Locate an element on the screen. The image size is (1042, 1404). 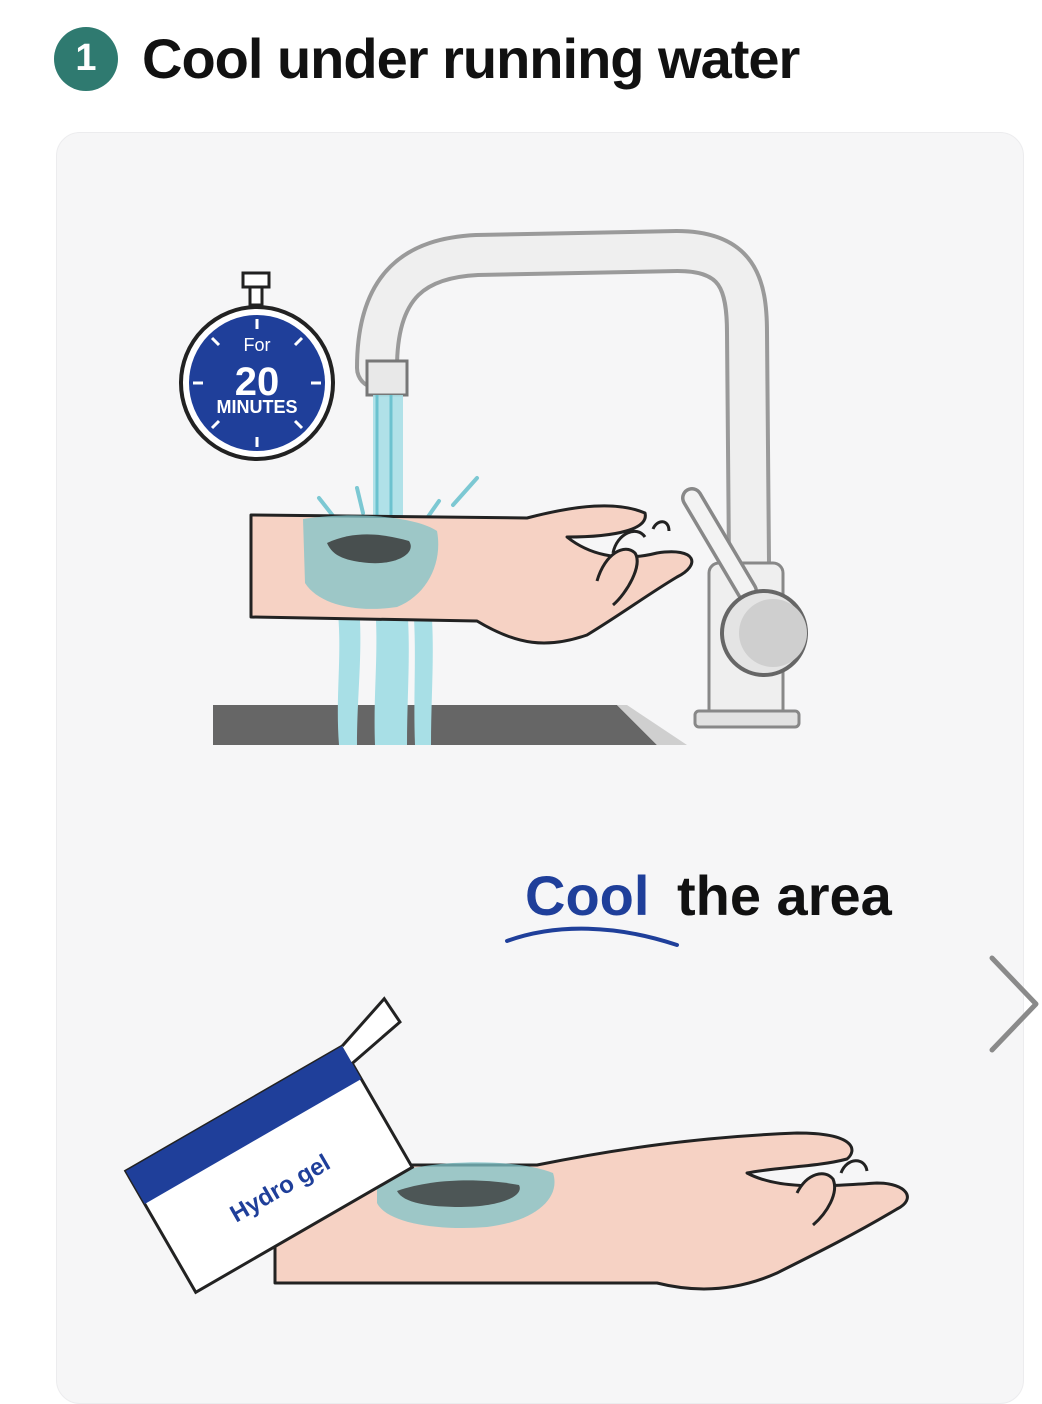
cool-the-area-caption: Cool the area is located at coordinates (699, 905).